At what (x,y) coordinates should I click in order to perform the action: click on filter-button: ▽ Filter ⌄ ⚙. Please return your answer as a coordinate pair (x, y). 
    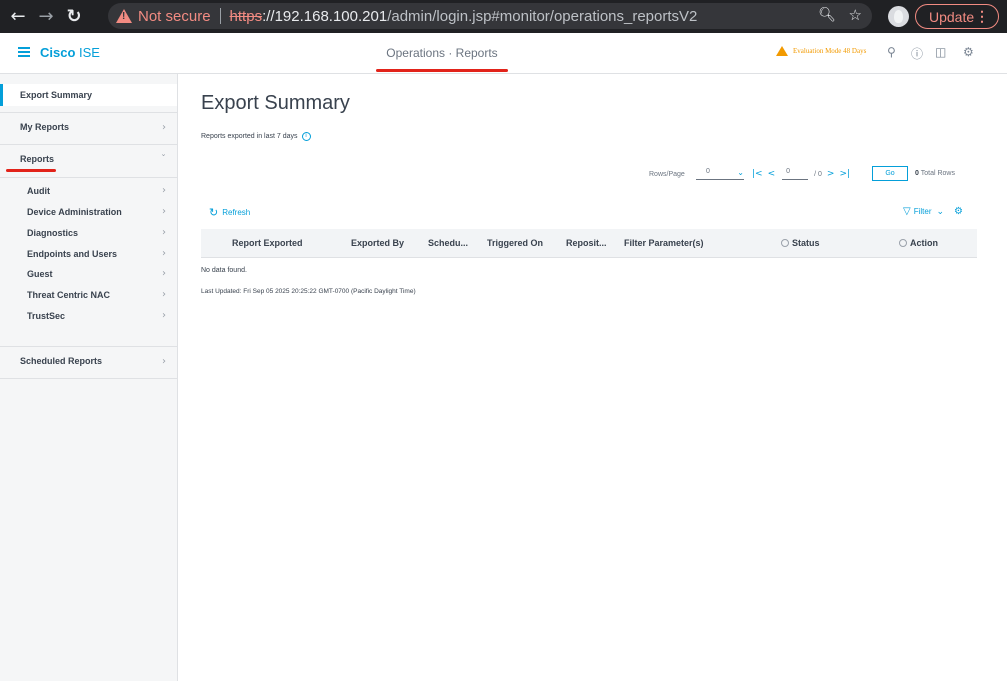
    Looking at the image, I should click on (933, 211).